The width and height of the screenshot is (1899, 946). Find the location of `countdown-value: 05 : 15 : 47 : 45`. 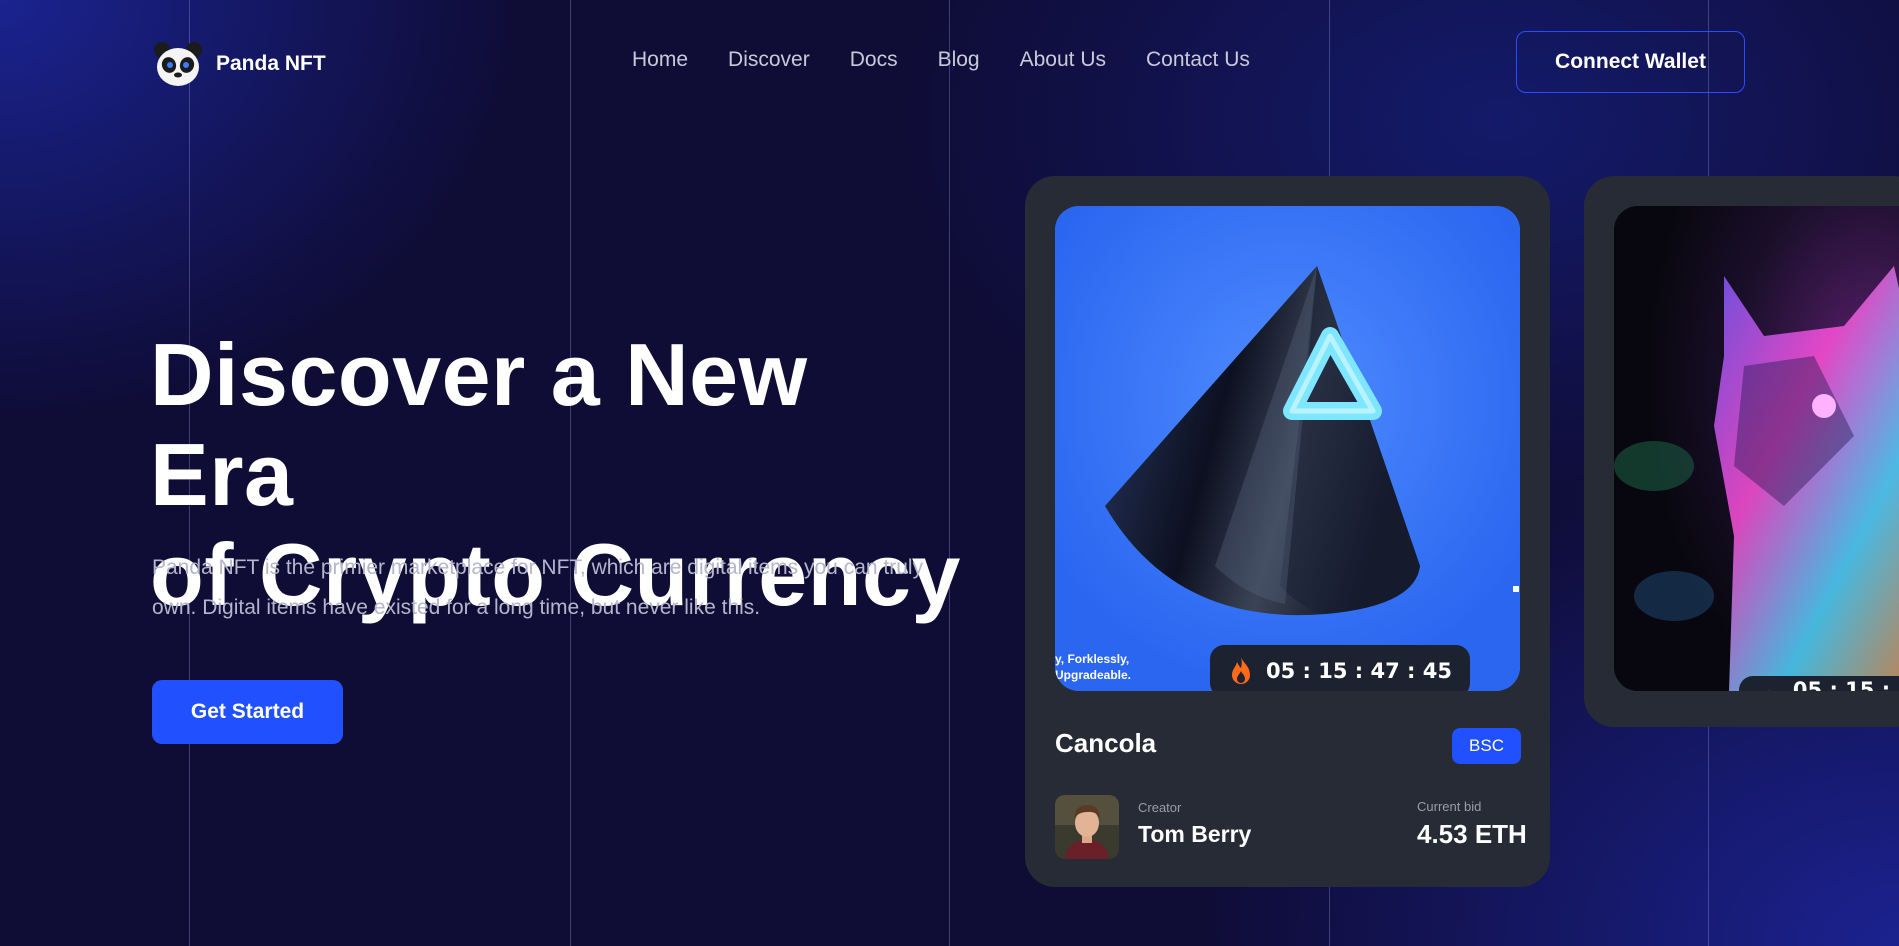

countdown-value: 05 : 15 : 47 : 45 is located at coordinates (1359, 671).